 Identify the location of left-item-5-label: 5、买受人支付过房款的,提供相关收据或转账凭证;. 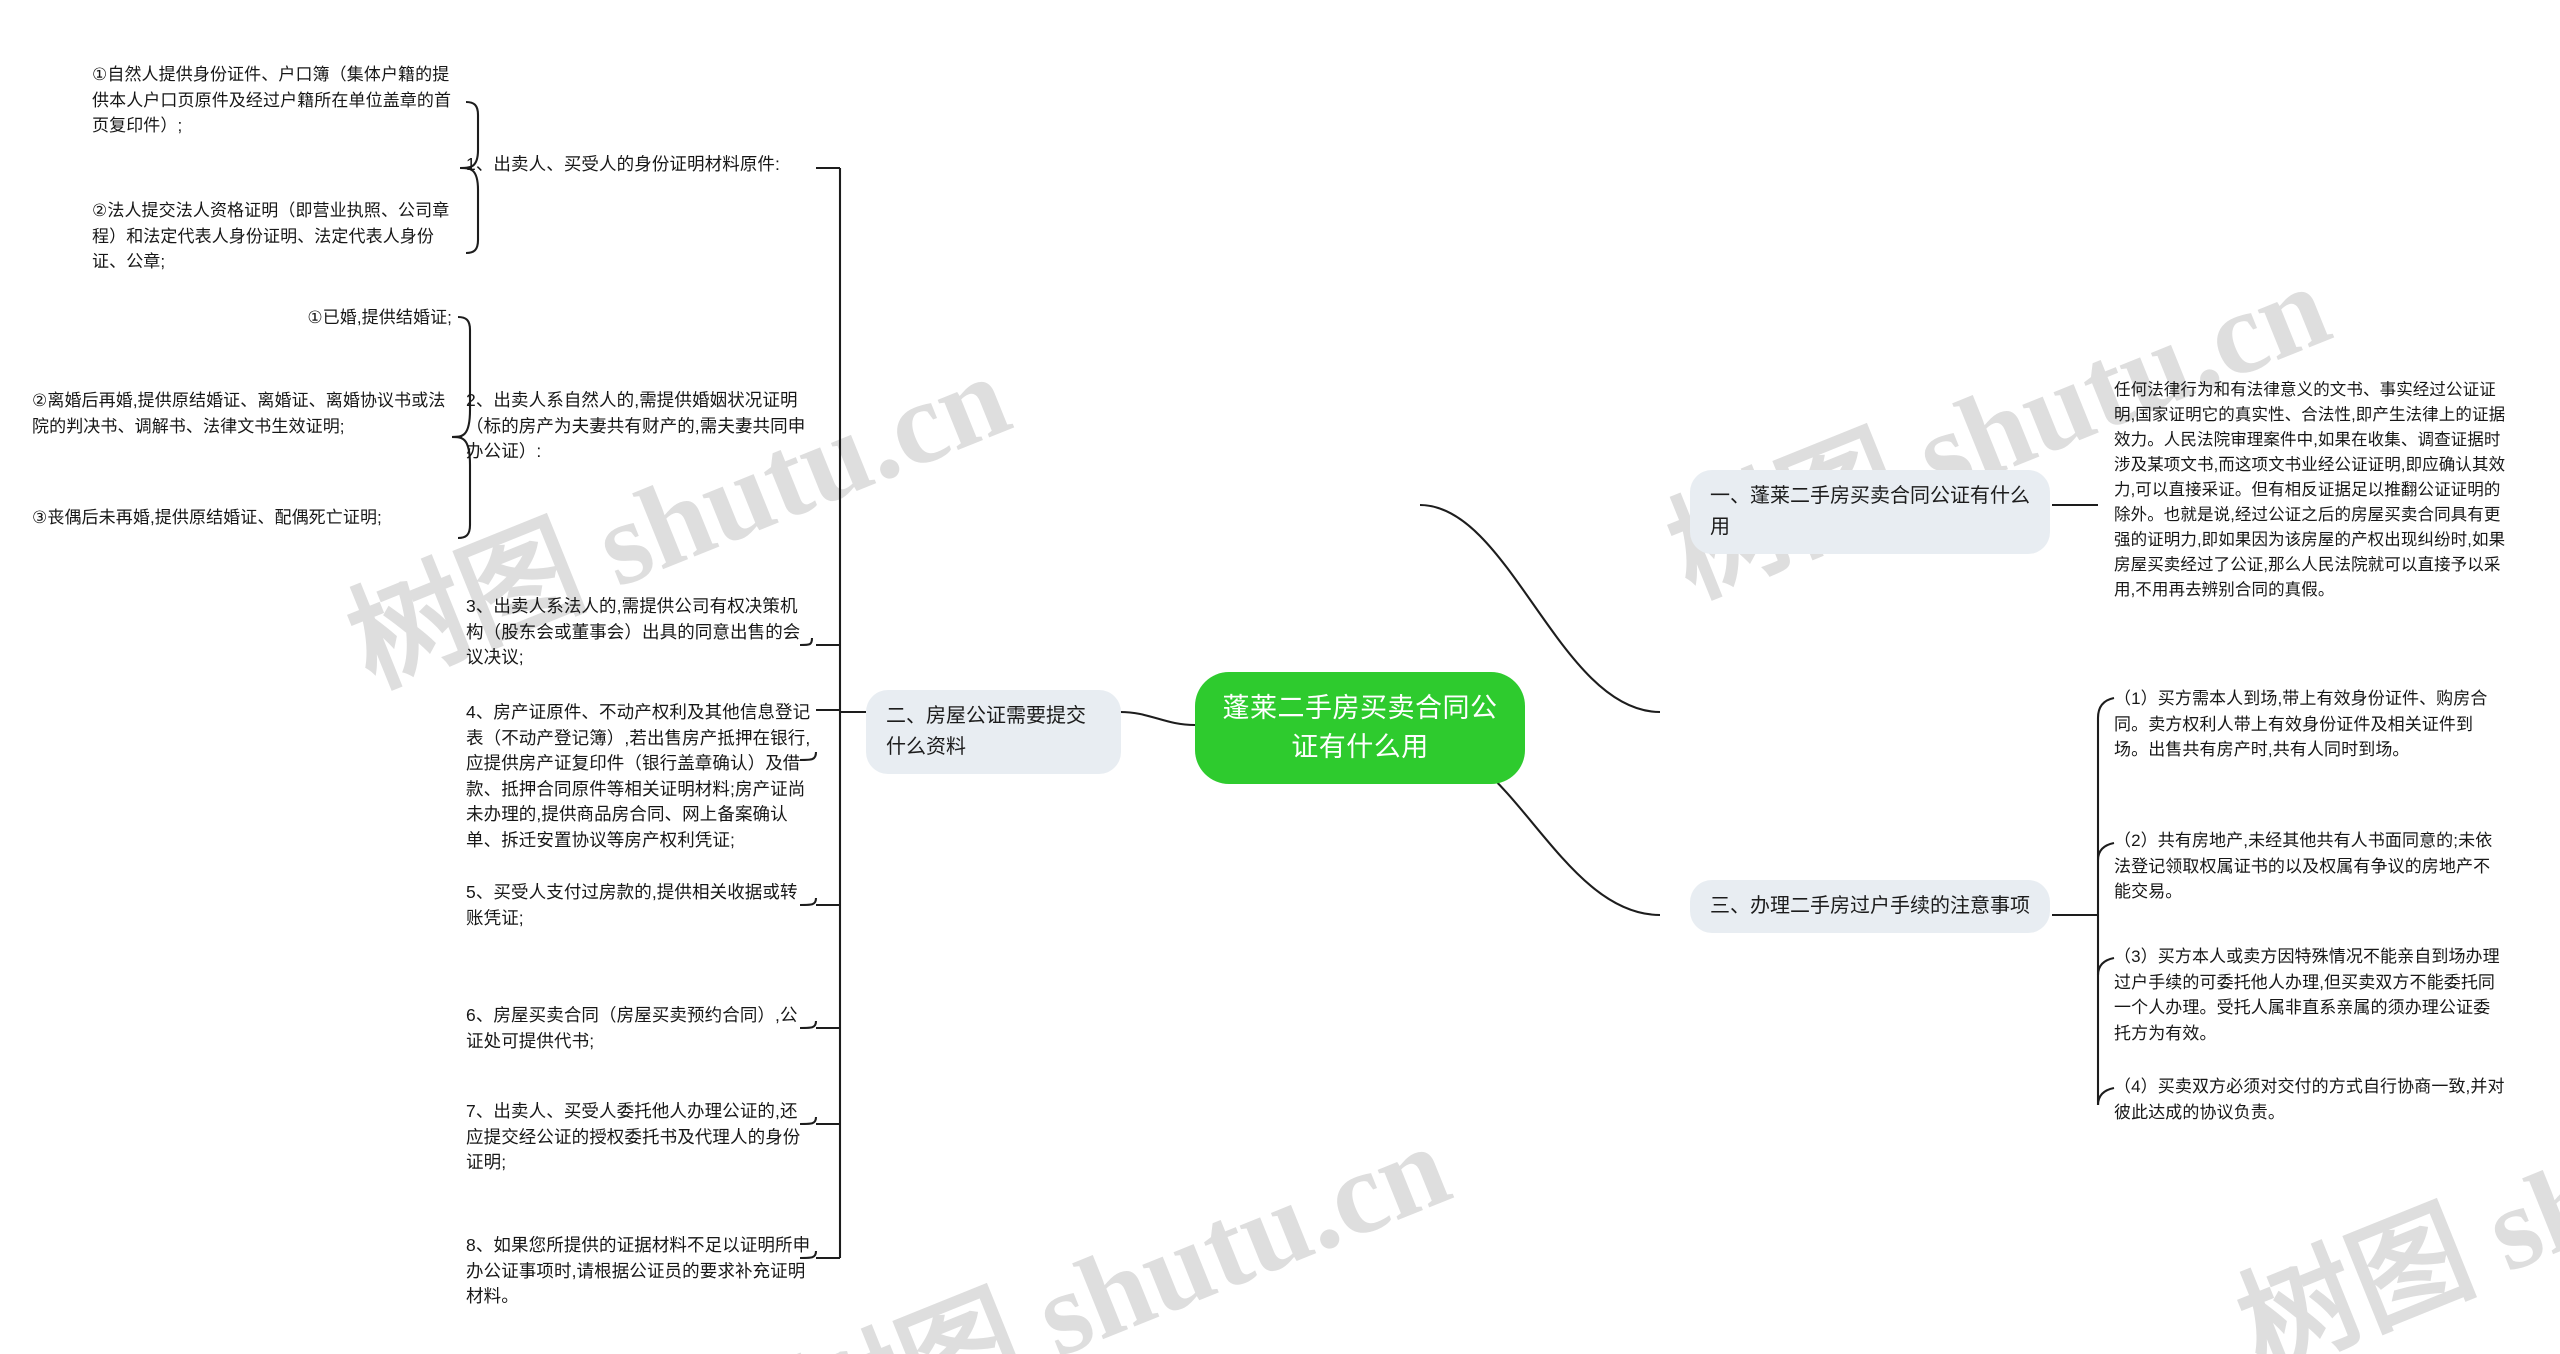
(632, 905).